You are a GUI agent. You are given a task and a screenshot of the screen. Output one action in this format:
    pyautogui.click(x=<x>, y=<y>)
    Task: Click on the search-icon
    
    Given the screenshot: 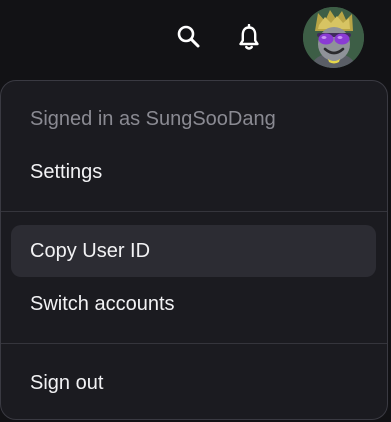 What is the action you would take?
    pyautogui.click(x=188, y=36)
    